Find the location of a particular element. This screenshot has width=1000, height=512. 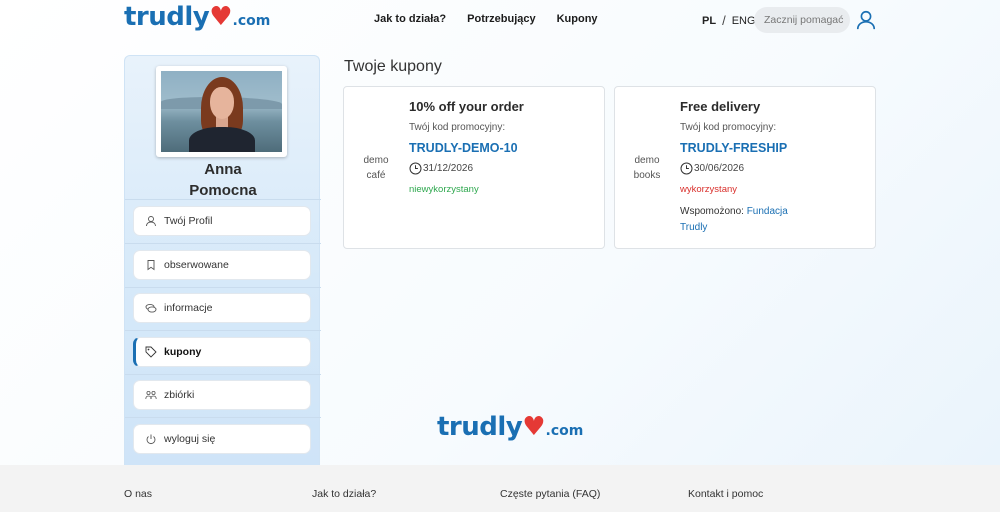

coupon-supported: Wspomożono: Fundacja Trudly is located at coordinates (775, 220).